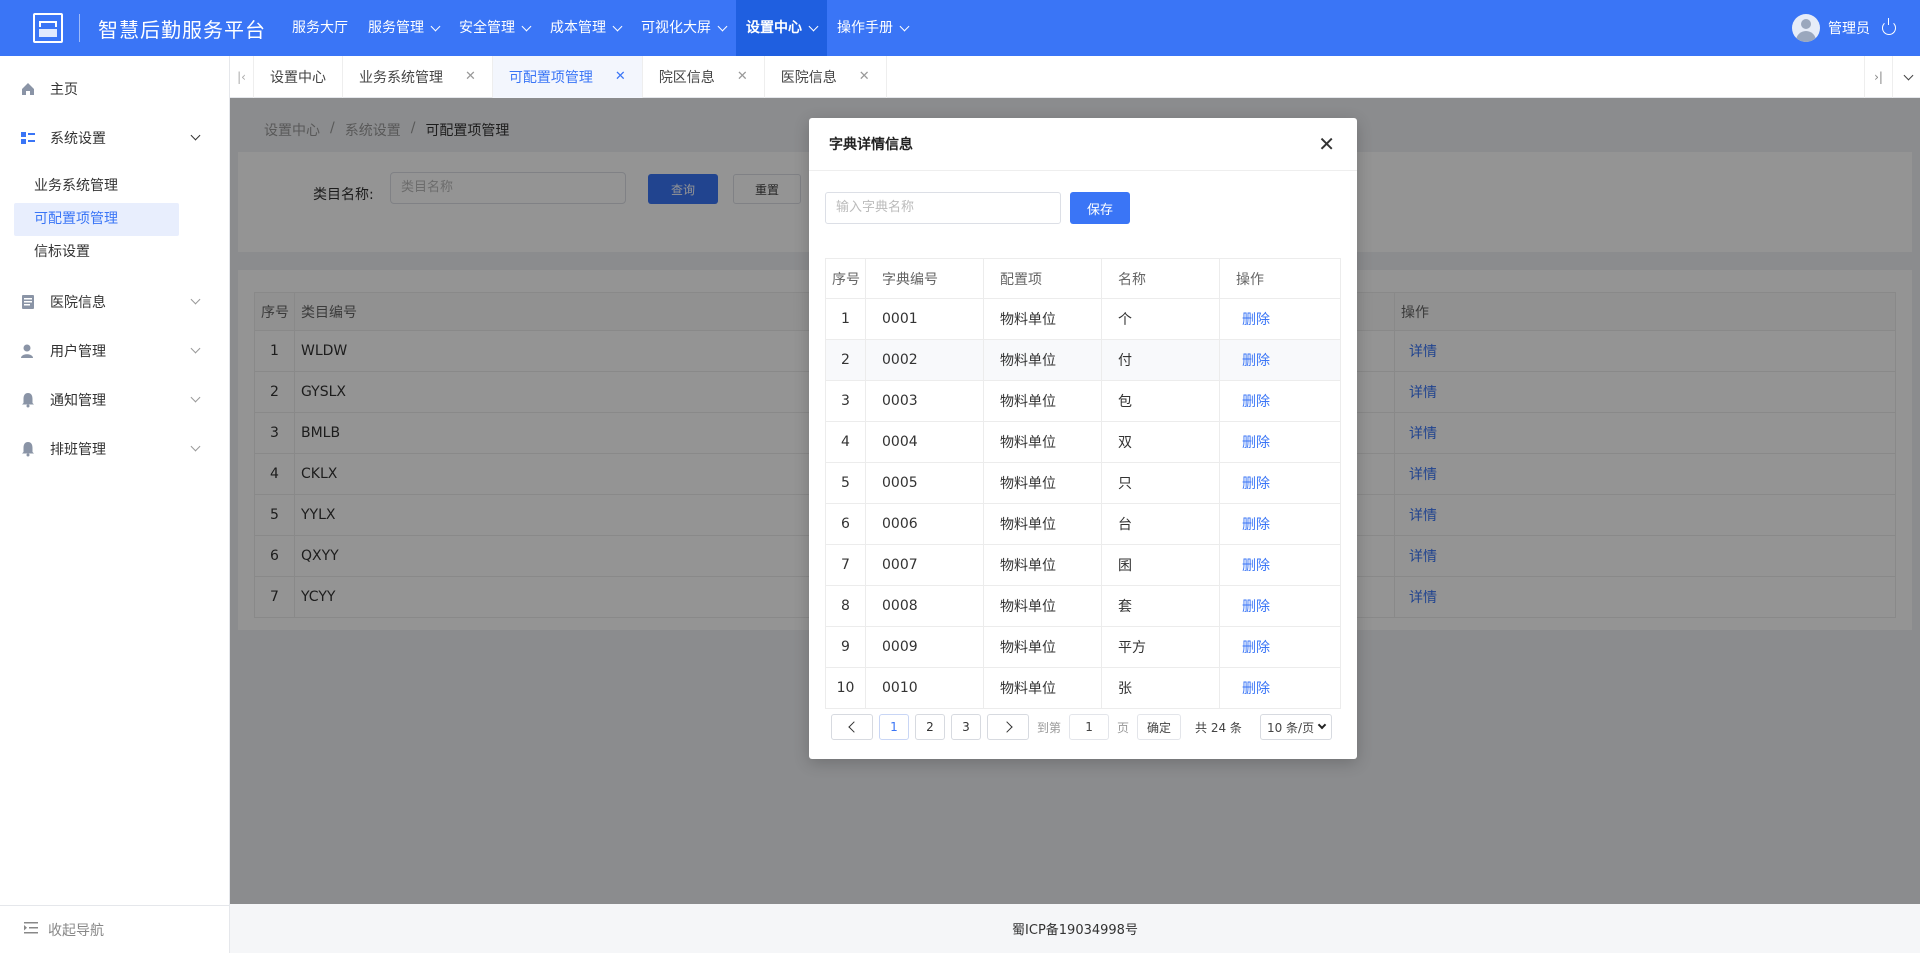 This screenshot has height=953, width=1920. Describe the element at coordinates (1295, 727) in the screenshot. I see `page-size-select: 10 条/页` at that location.